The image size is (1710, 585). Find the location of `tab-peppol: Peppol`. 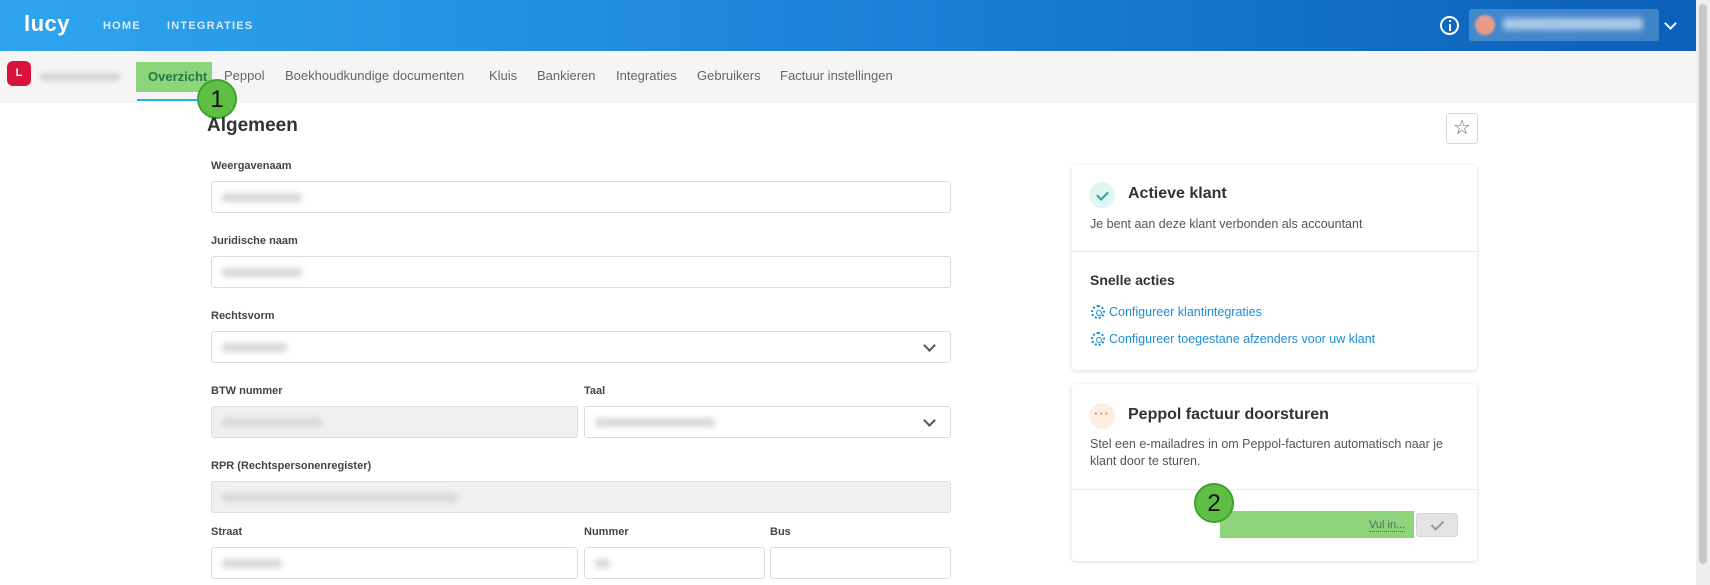

tab-peppol: Peppol is located at coordinates (244, 75).